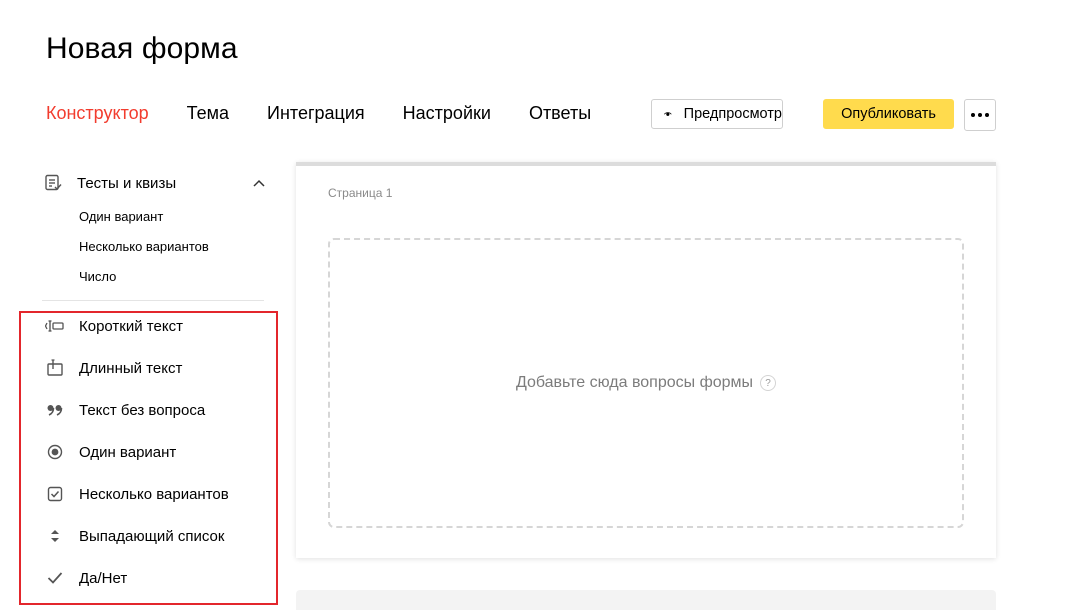  I want to click on sidebar-group-label: Тесты и квизы, so click(127, 183).